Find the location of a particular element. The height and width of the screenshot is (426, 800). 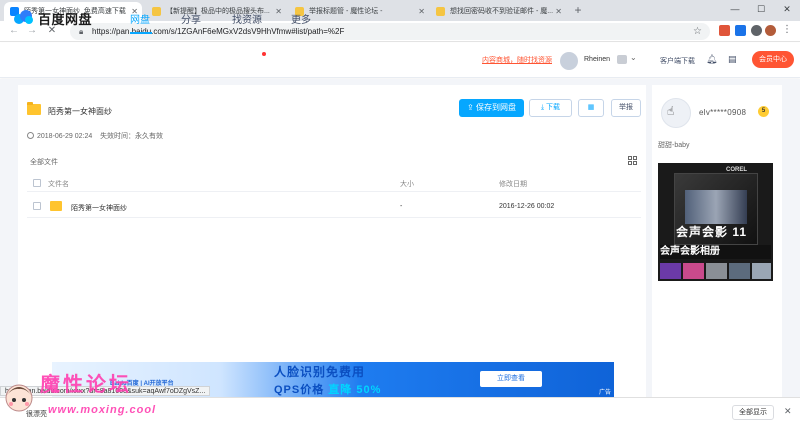

show-all-downloads-button: 全部显示 is located at coordinates (753, 412).